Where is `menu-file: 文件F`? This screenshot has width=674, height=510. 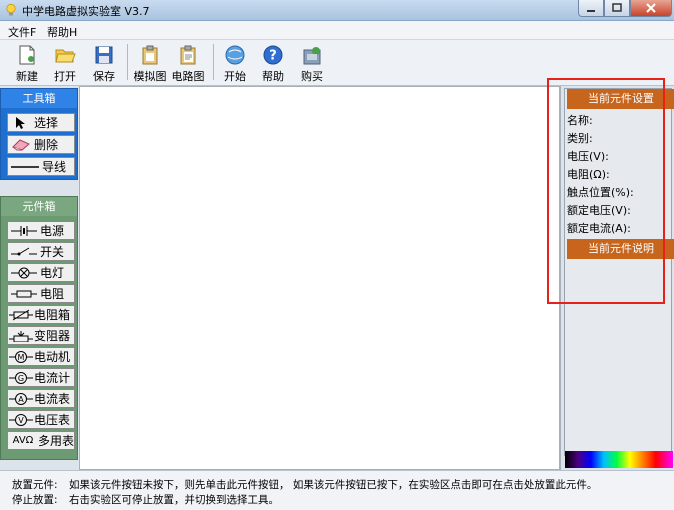 menu-file: 文件F is located at coordinates (22, 32).